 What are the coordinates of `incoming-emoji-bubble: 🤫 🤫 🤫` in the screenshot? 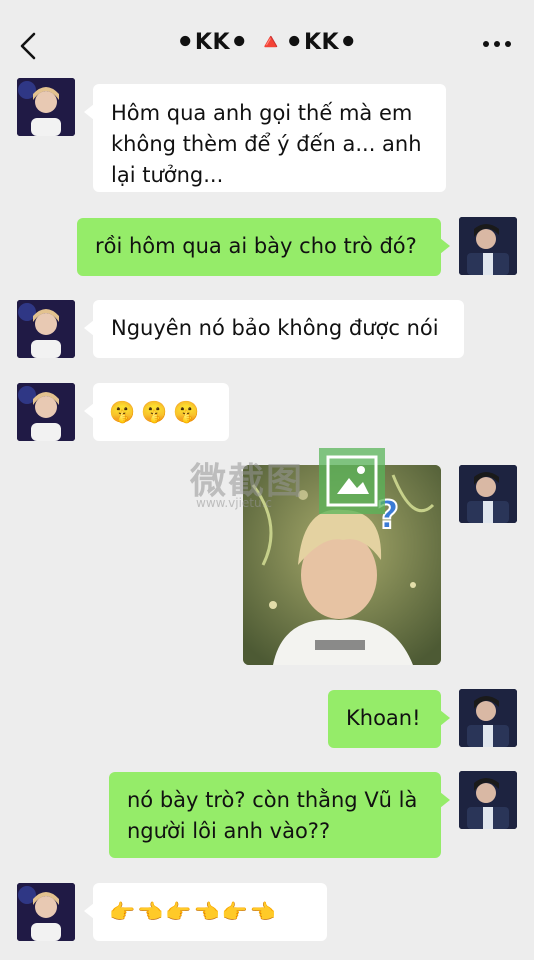 It's located at (156, 412).